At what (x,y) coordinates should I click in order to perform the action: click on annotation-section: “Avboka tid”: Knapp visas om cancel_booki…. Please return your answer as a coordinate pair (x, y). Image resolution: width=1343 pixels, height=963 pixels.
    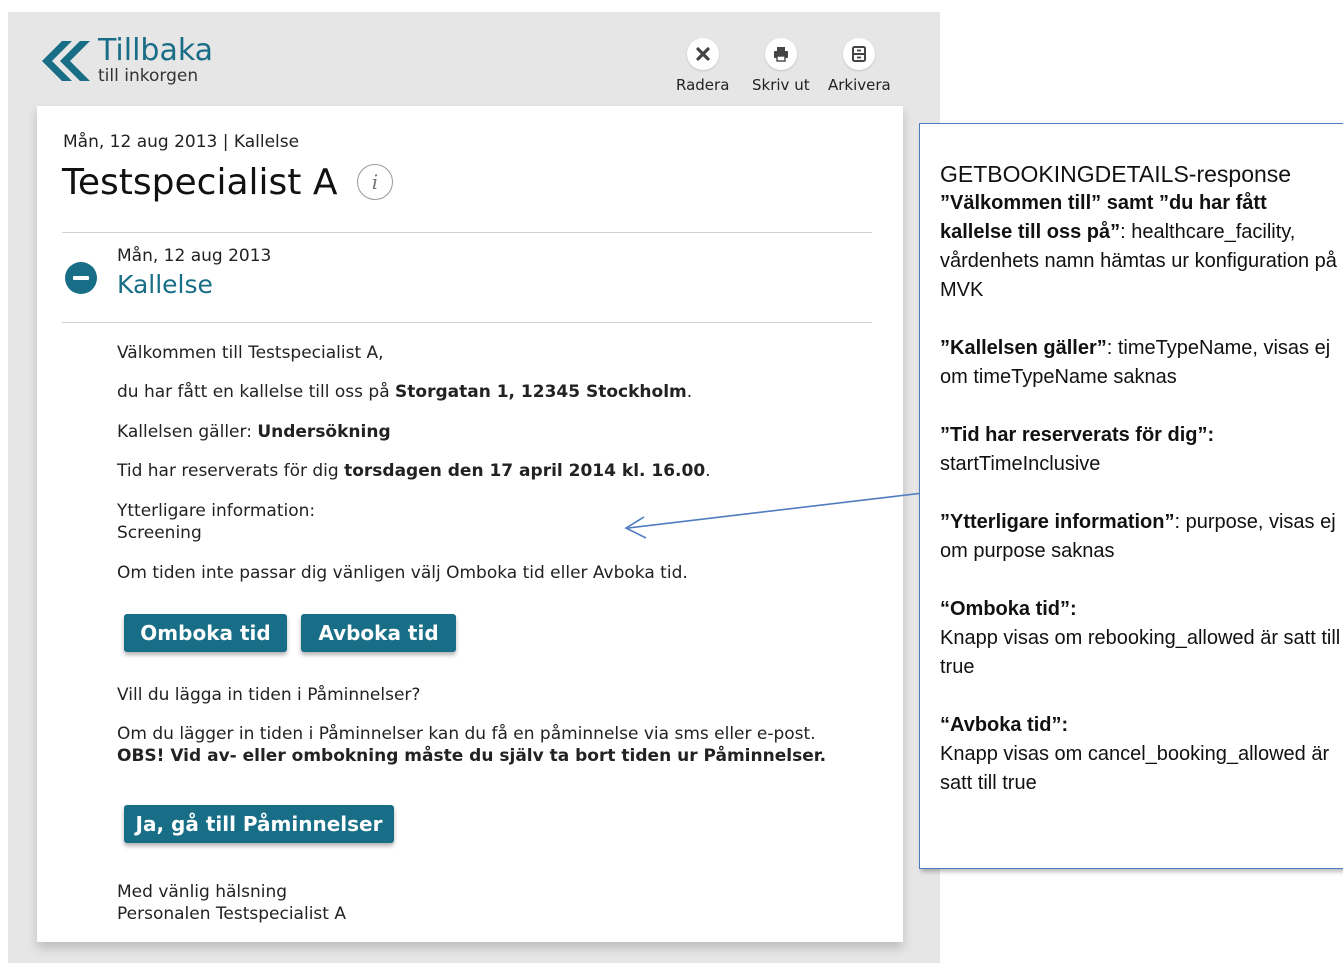
    Looking at the image, I should click on (1141, 754).